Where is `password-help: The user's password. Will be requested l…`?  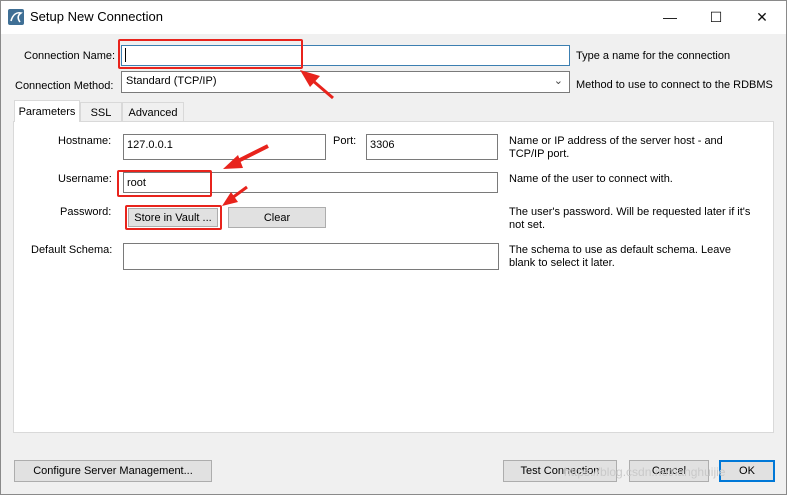 password-help: The user's password. Will be requested l… is located at coordinates (630, 218).